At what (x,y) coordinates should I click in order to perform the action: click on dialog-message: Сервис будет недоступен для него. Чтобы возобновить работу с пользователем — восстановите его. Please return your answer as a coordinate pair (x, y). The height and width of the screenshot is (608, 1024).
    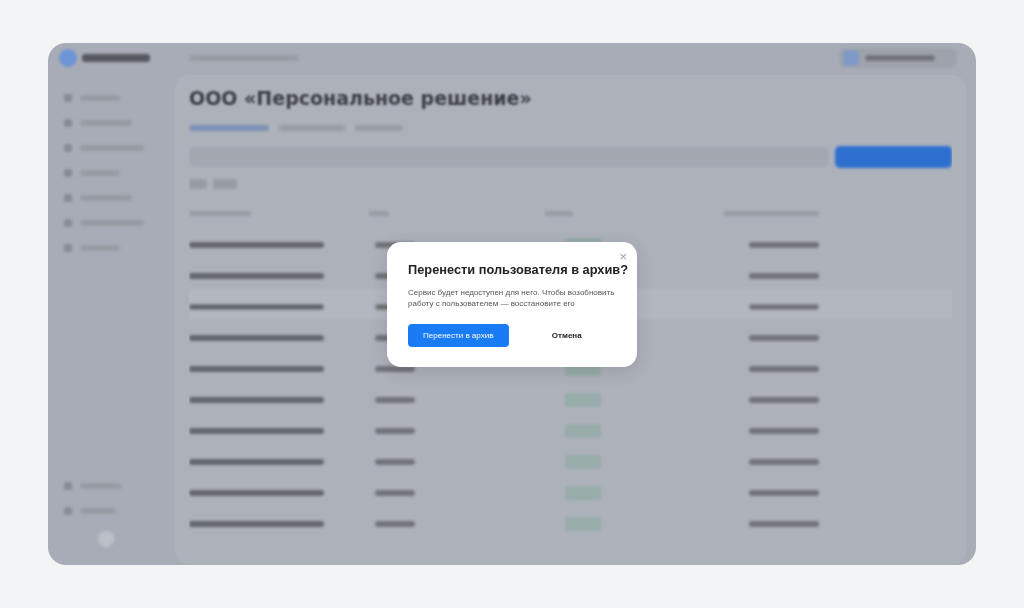
    Looking at the image, I should click on (512, 298).